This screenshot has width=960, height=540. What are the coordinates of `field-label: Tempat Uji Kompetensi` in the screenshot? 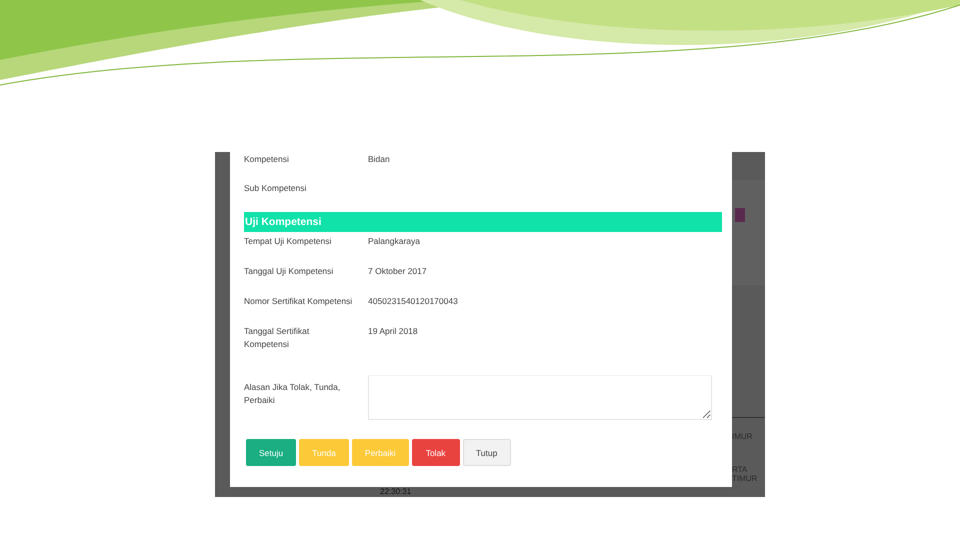 It's located at (288, 241).